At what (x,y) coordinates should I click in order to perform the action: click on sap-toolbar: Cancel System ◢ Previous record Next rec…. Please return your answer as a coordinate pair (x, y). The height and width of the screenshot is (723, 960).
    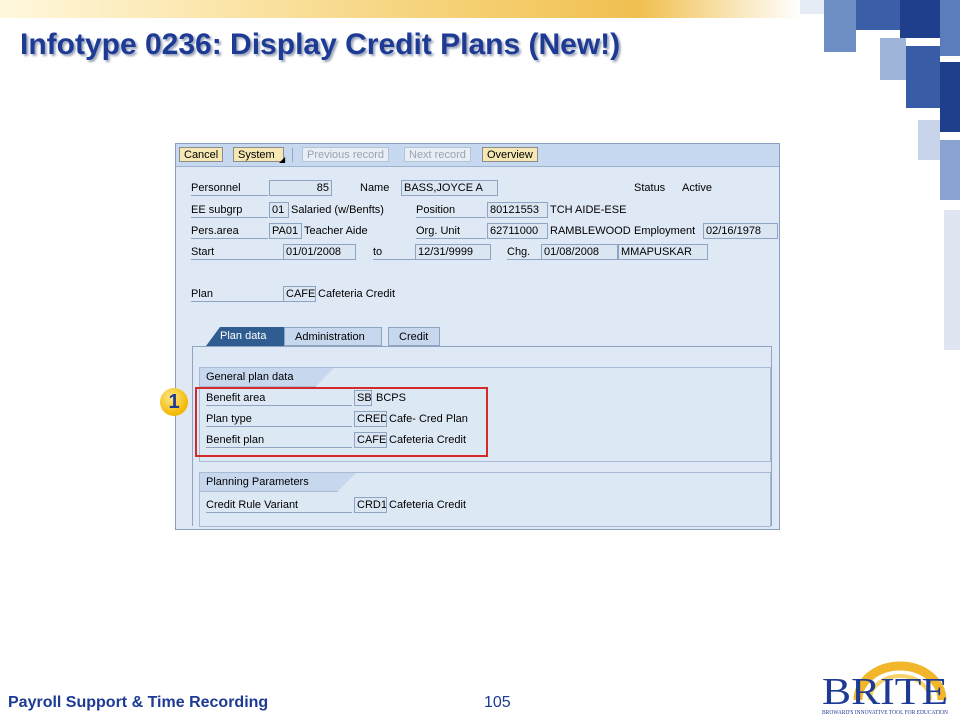
    Looking at the image, I should click on (477, 155).